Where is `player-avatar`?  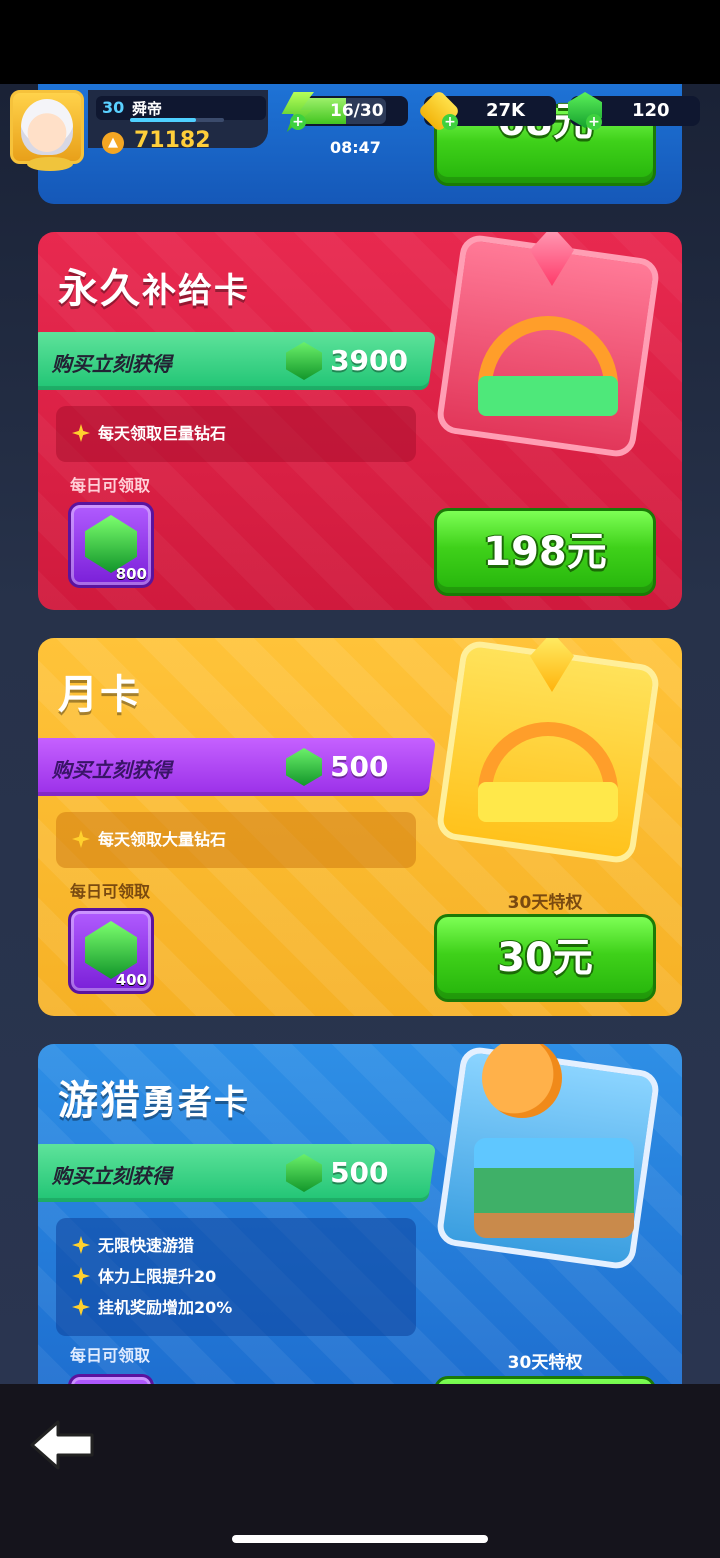
player-avatar is located at coordinates (47, 130).